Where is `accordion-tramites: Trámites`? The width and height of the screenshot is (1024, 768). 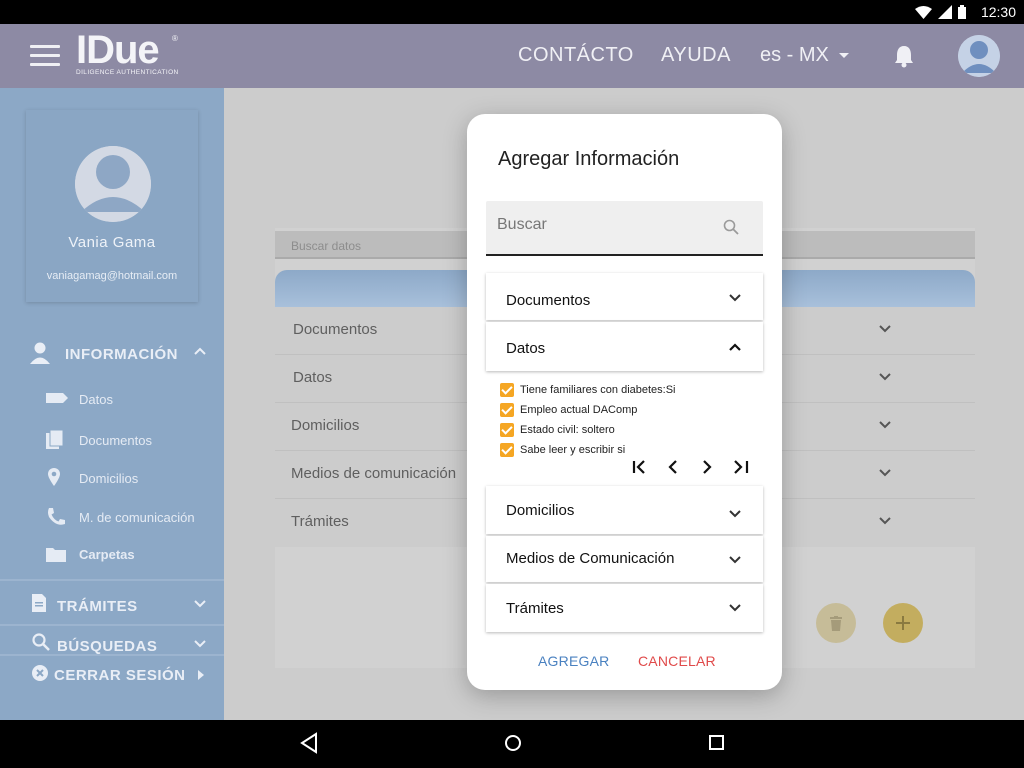 accordion-tramites: Trámites is located at coordinates (624, 608).